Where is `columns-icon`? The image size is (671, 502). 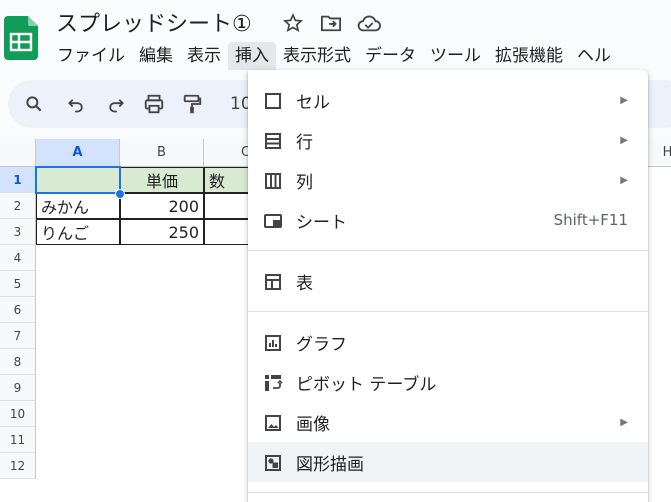 columns-icon is located at coordinates (273, 181).